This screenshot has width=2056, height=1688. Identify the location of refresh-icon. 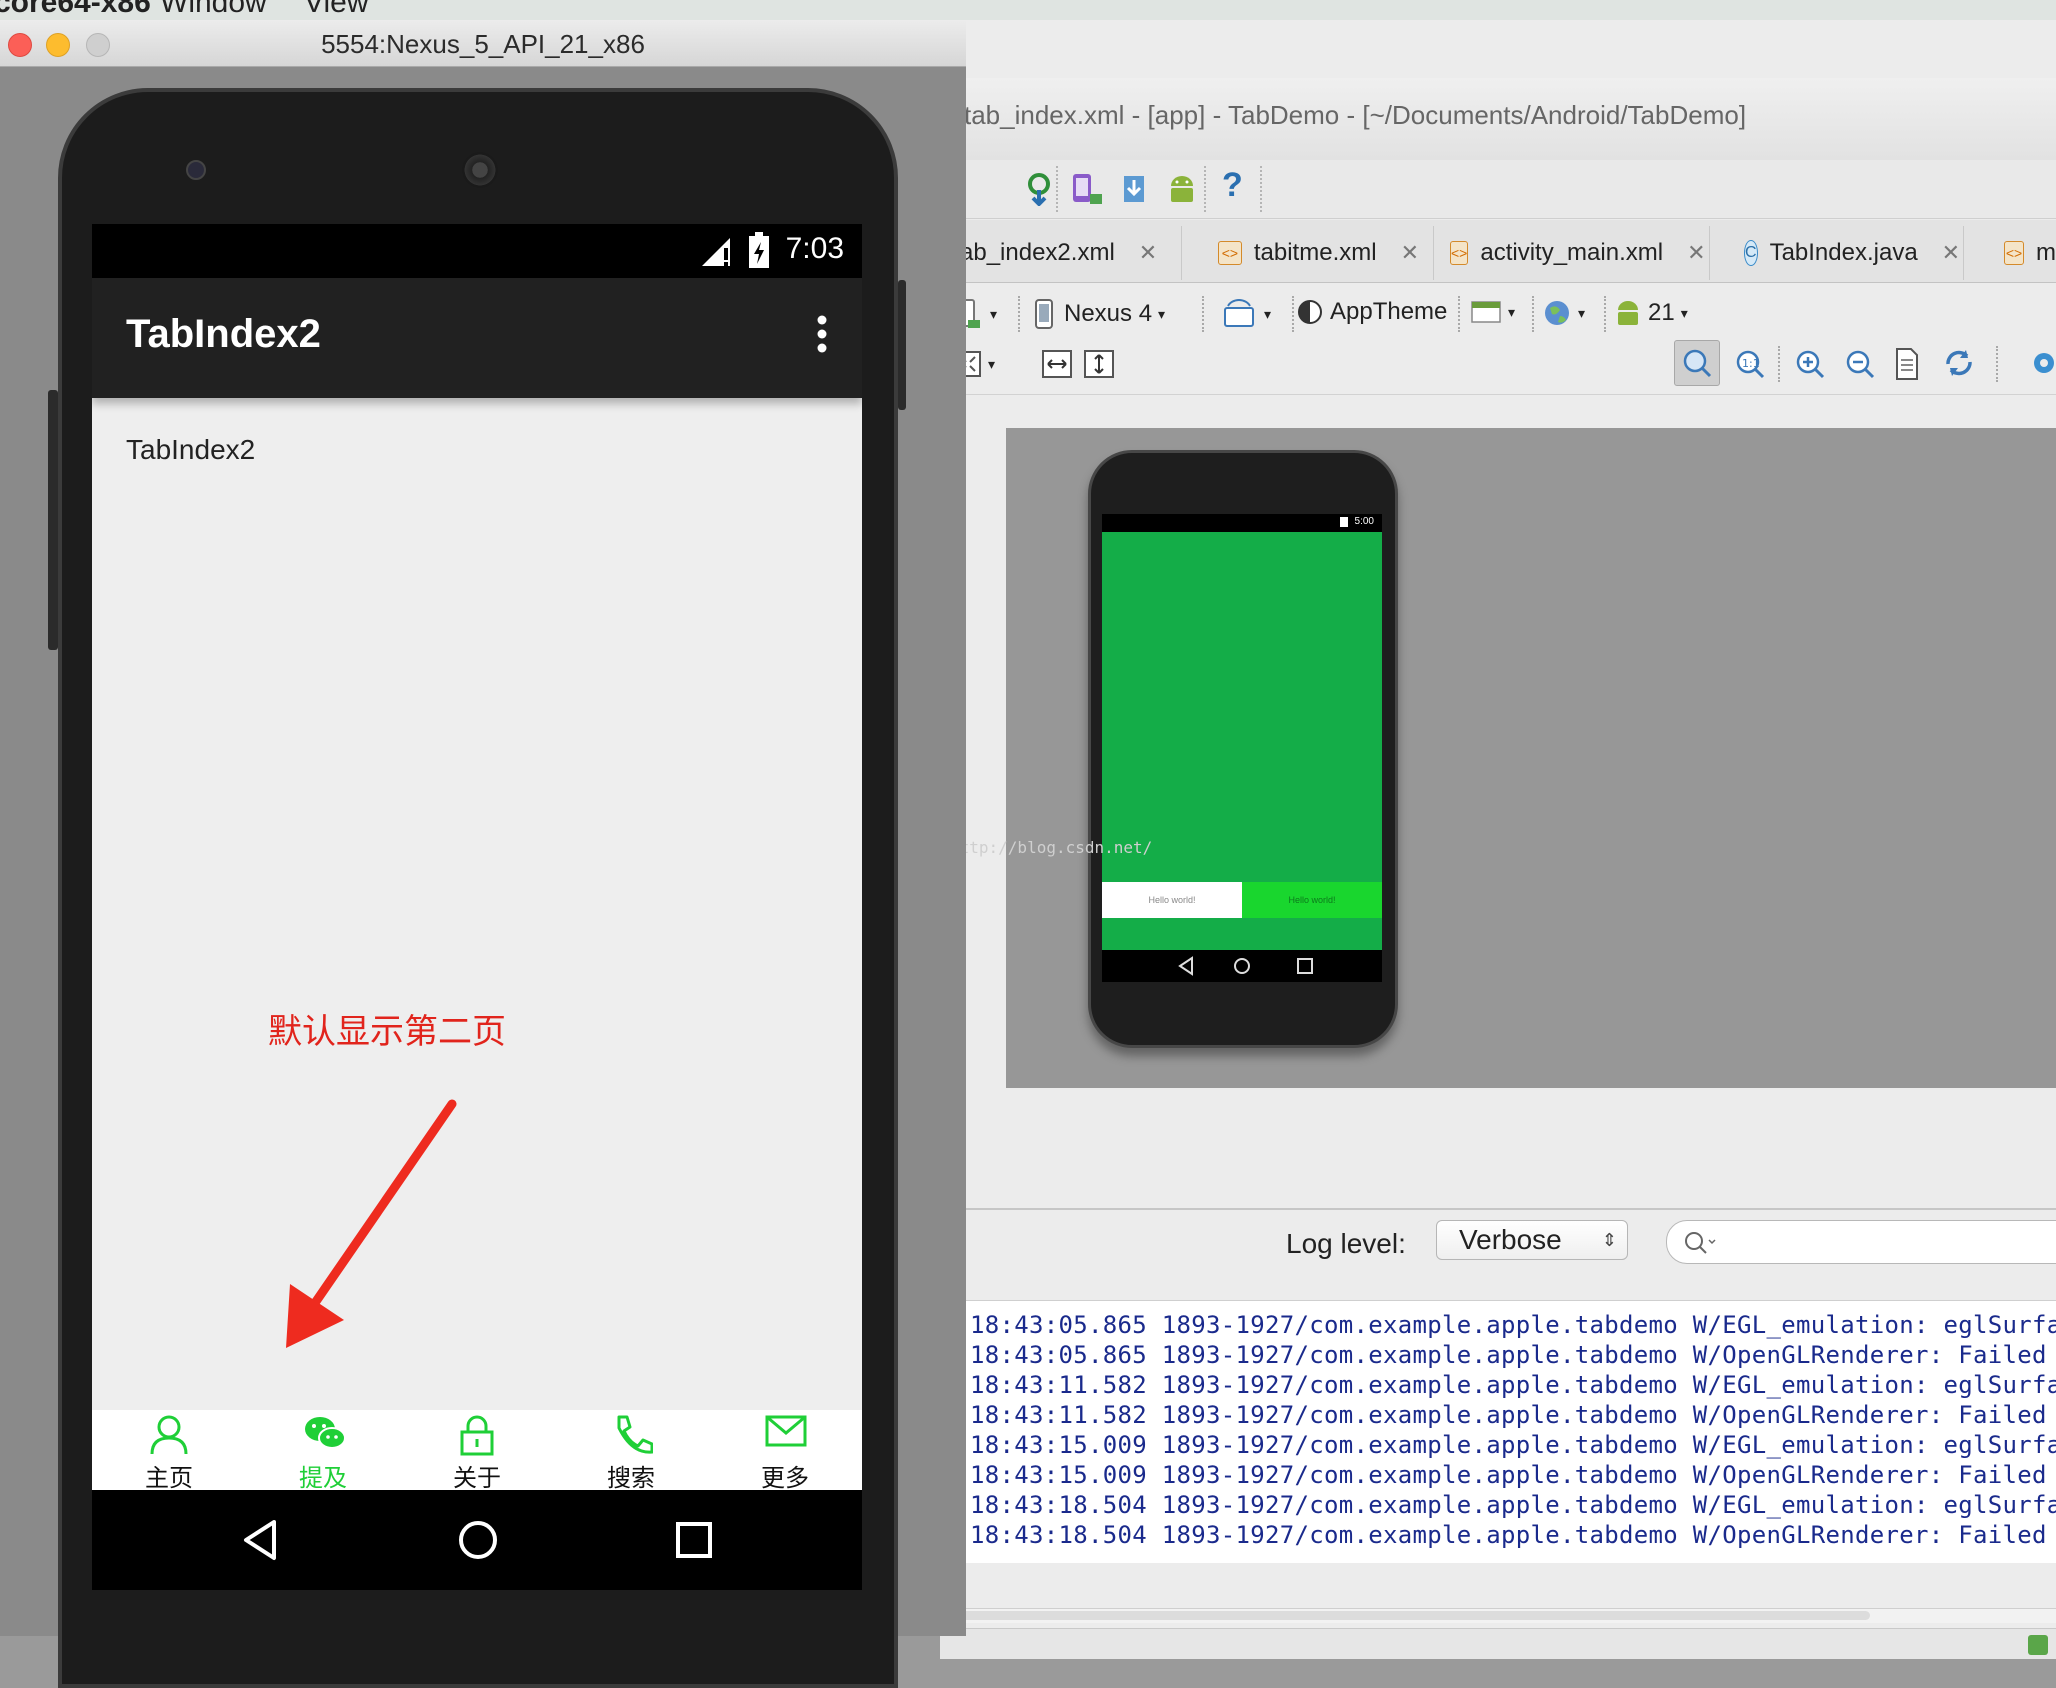
(1959, 363).